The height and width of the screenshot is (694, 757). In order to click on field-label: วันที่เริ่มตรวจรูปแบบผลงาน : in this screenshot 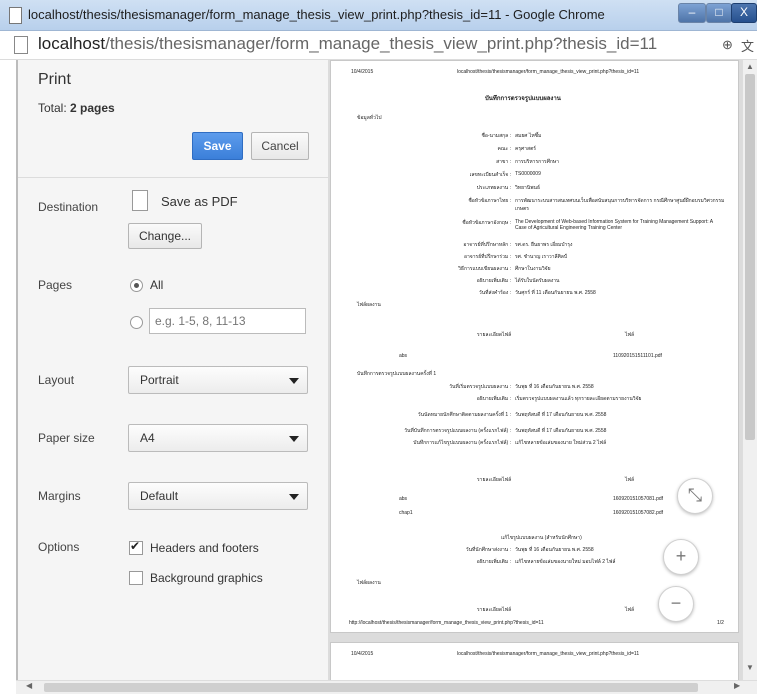, I will do `click(480, 387)`.